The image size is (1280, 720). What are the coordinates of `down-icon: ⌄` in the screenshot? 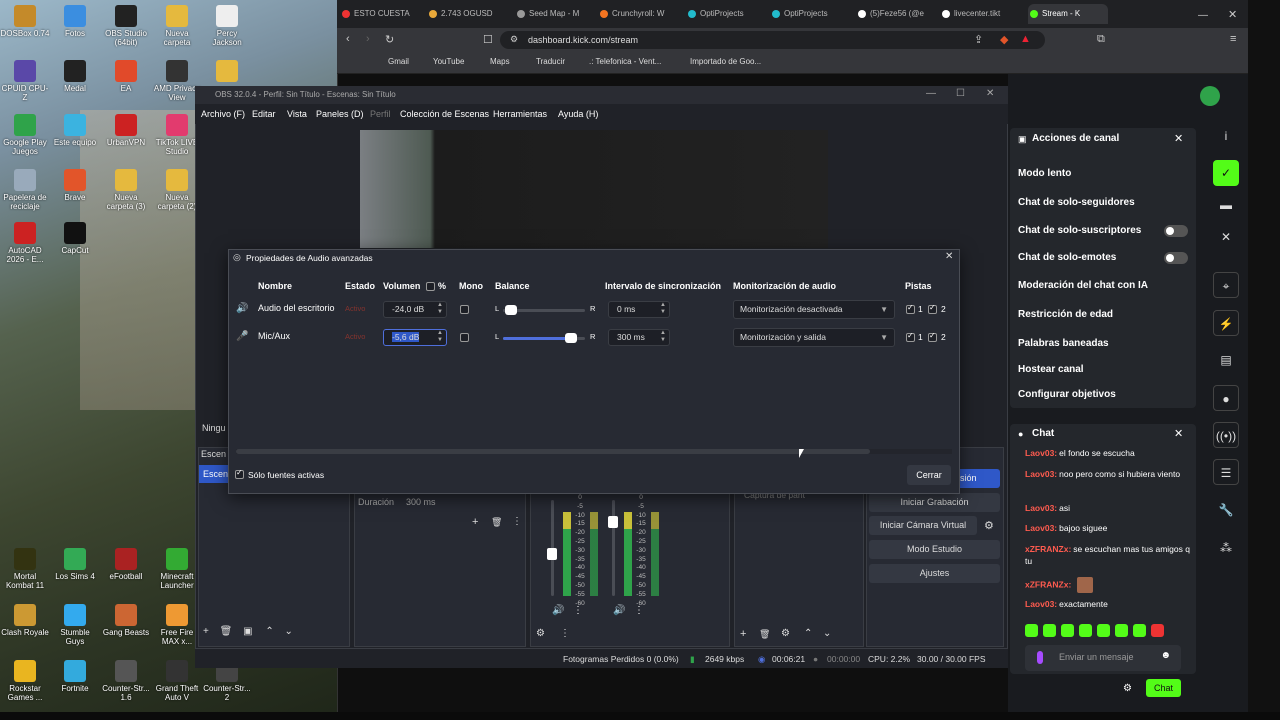 It's located at (289, 631).